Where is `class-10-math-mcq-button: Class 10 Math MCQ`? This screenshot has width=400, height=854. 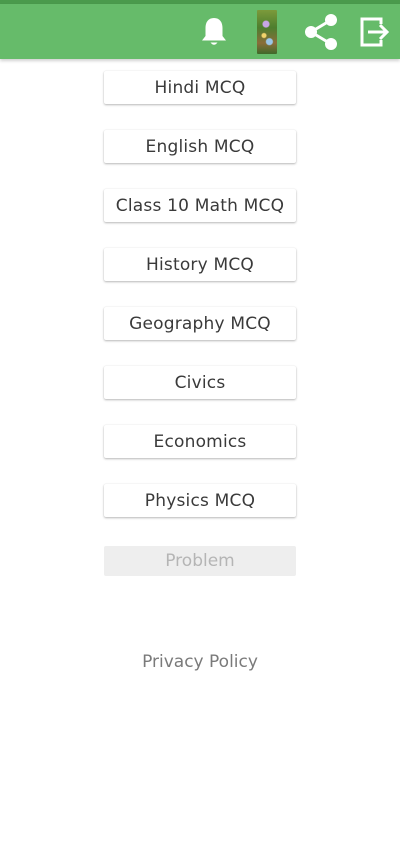
class-10-math-mcq-button: Class 10 Math MCQ is located at coordinates (200, 205).